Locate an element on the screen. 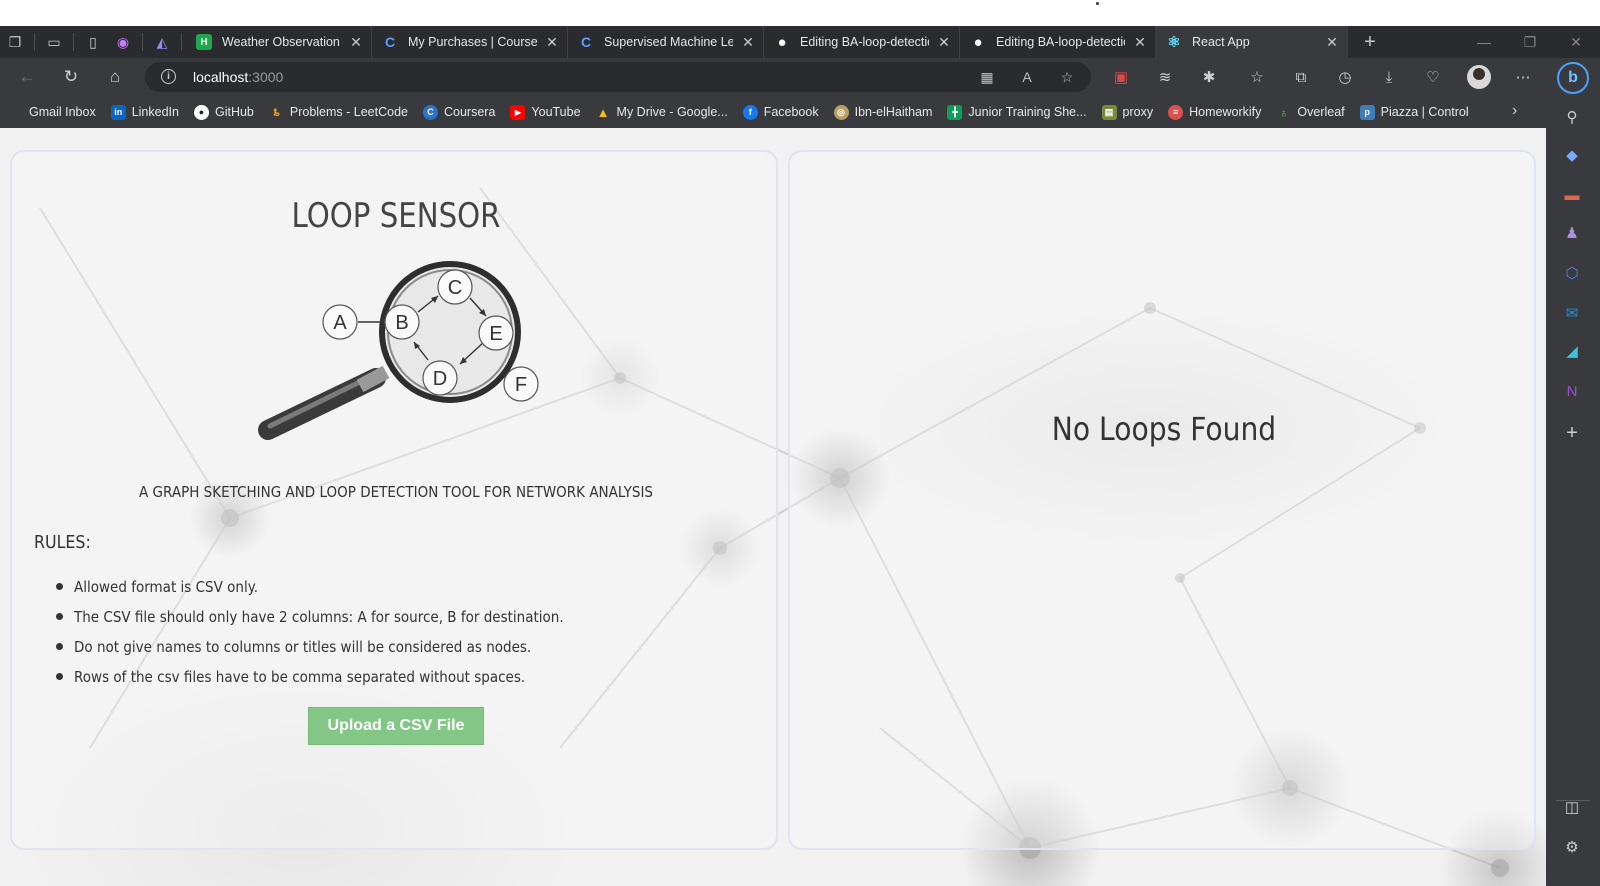 This screenshot has height=886, width=1600. bookmark-homeworkify: ≡ Homeworkify is located at coordinates (1214, 112).